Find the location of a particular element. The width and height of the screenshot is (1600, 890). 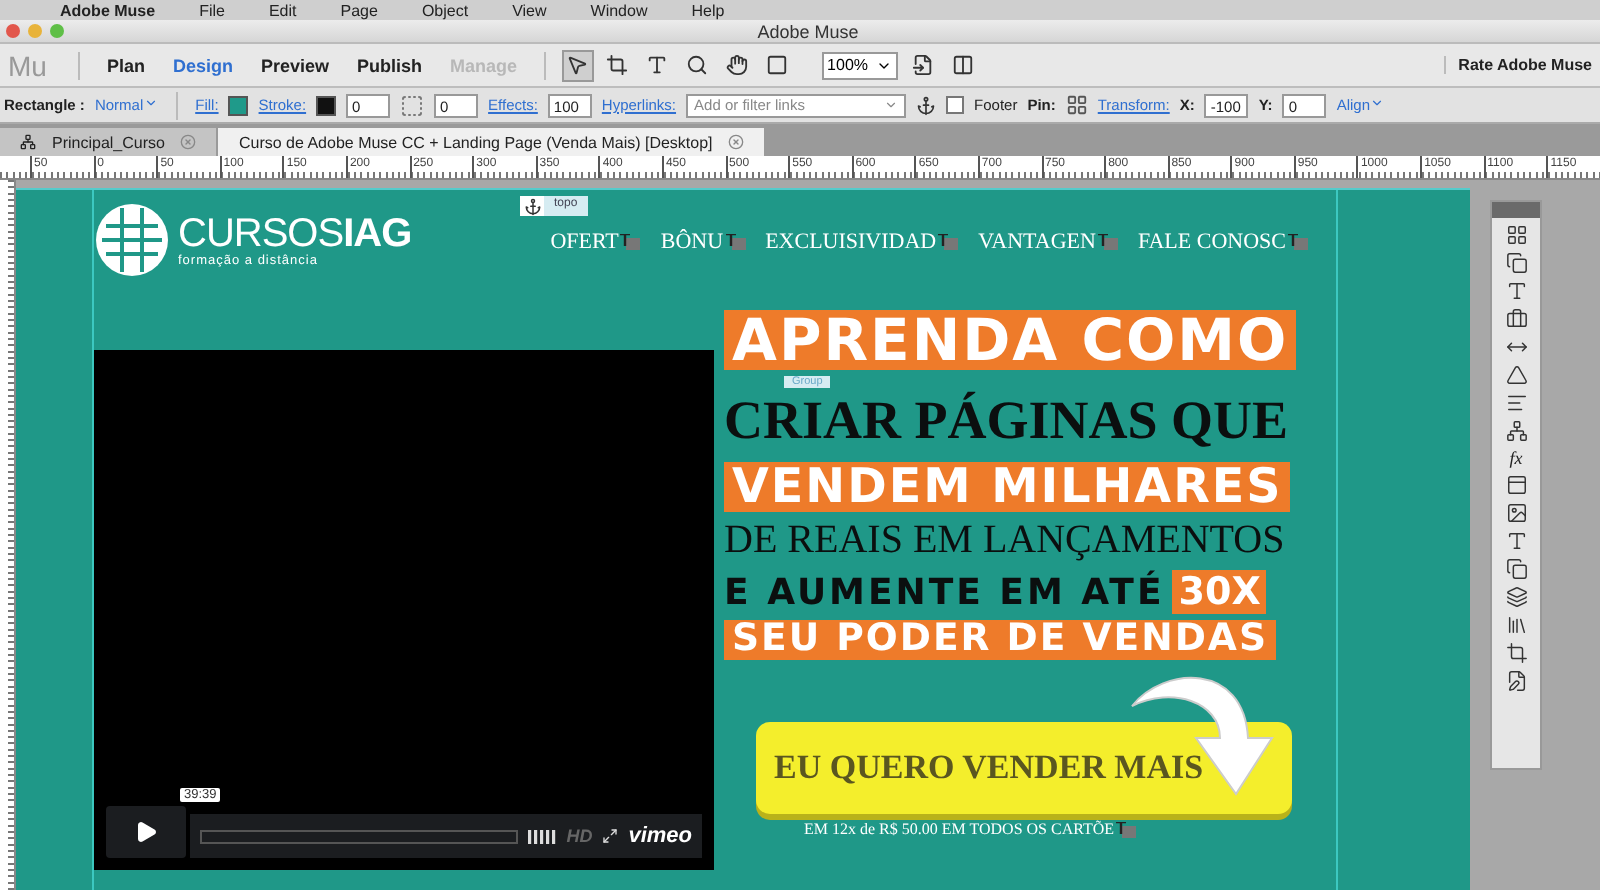

play-button is located at coordinates (146, 832).